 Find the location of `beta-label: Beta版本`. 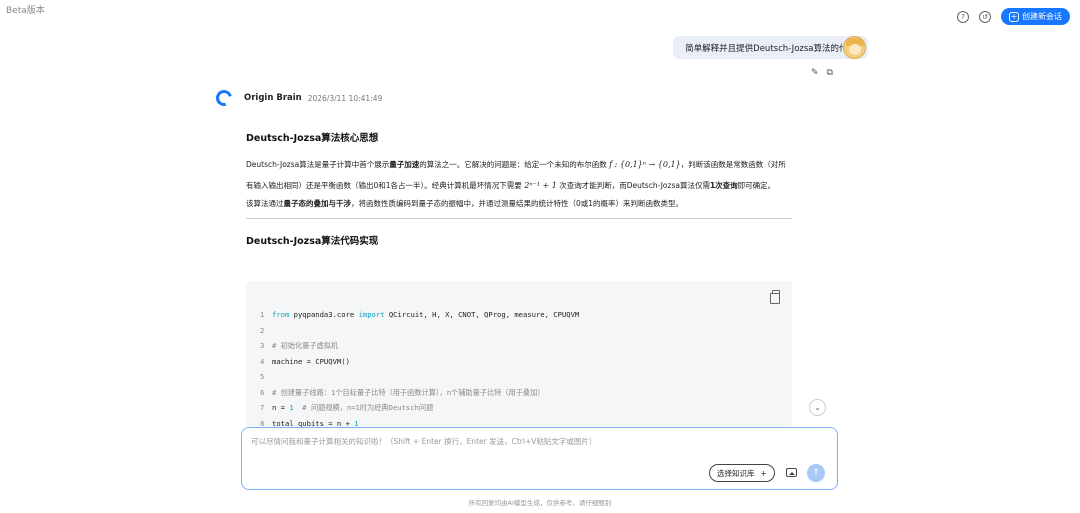

beta-label: Beta版本 is located at coordinates (25, 11).